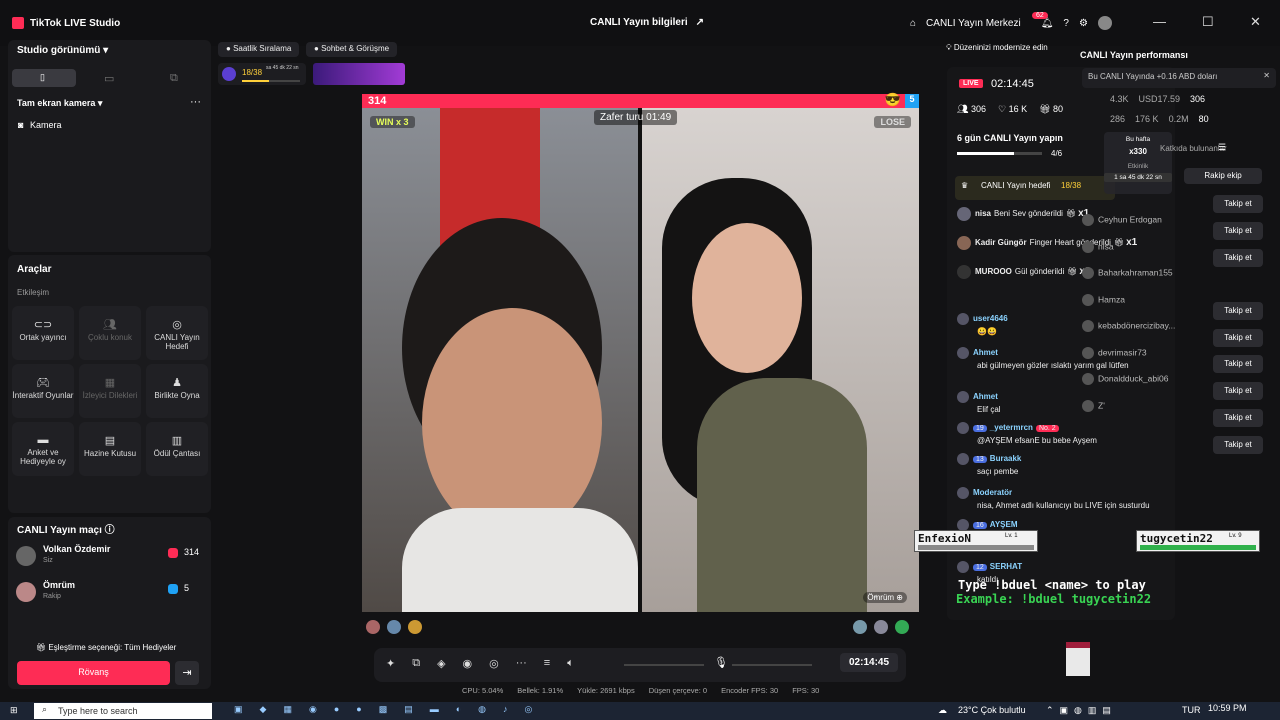  Describe the element at coordinates (772, 665) in the screenshot. I see `mic-slider` at that location.